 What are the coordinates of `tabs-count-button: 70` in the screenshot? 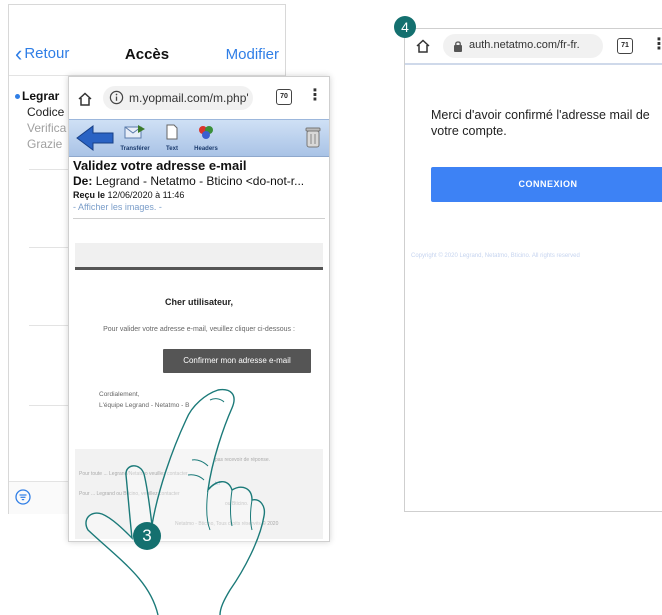 It's located at (284, 97).